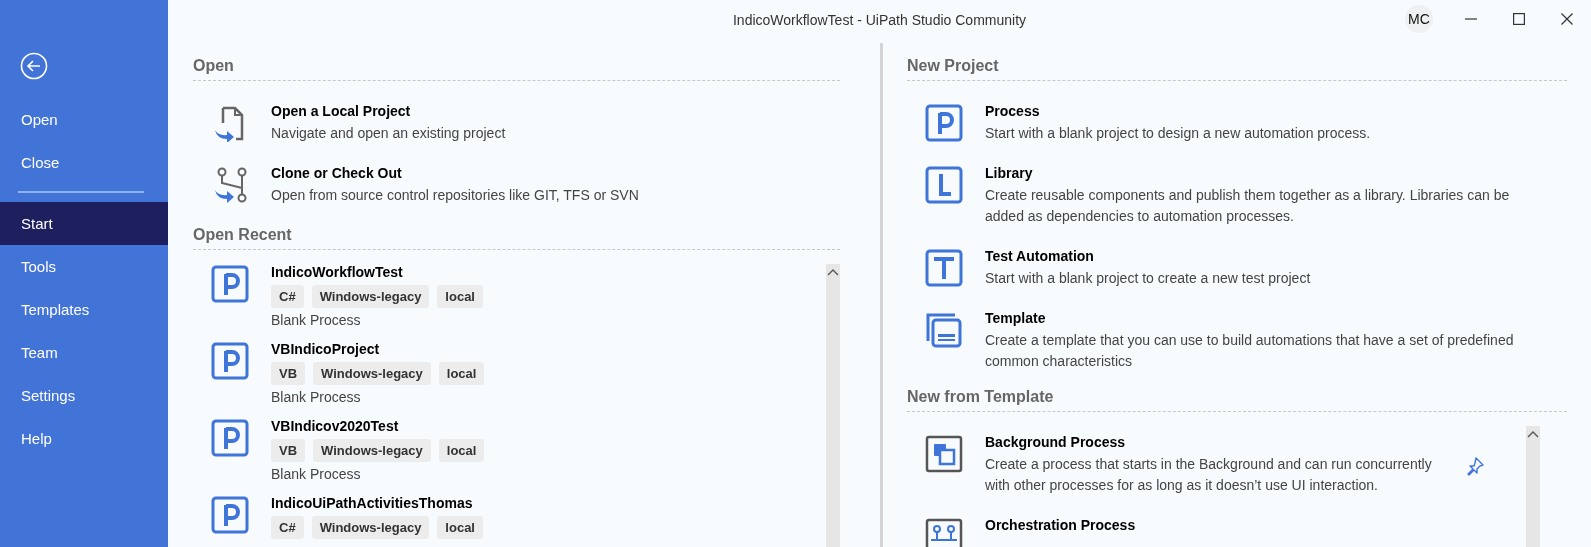 The height and width of the screenshot is (547, 1591). I want to click on pin-icon, so click(1476, 467).